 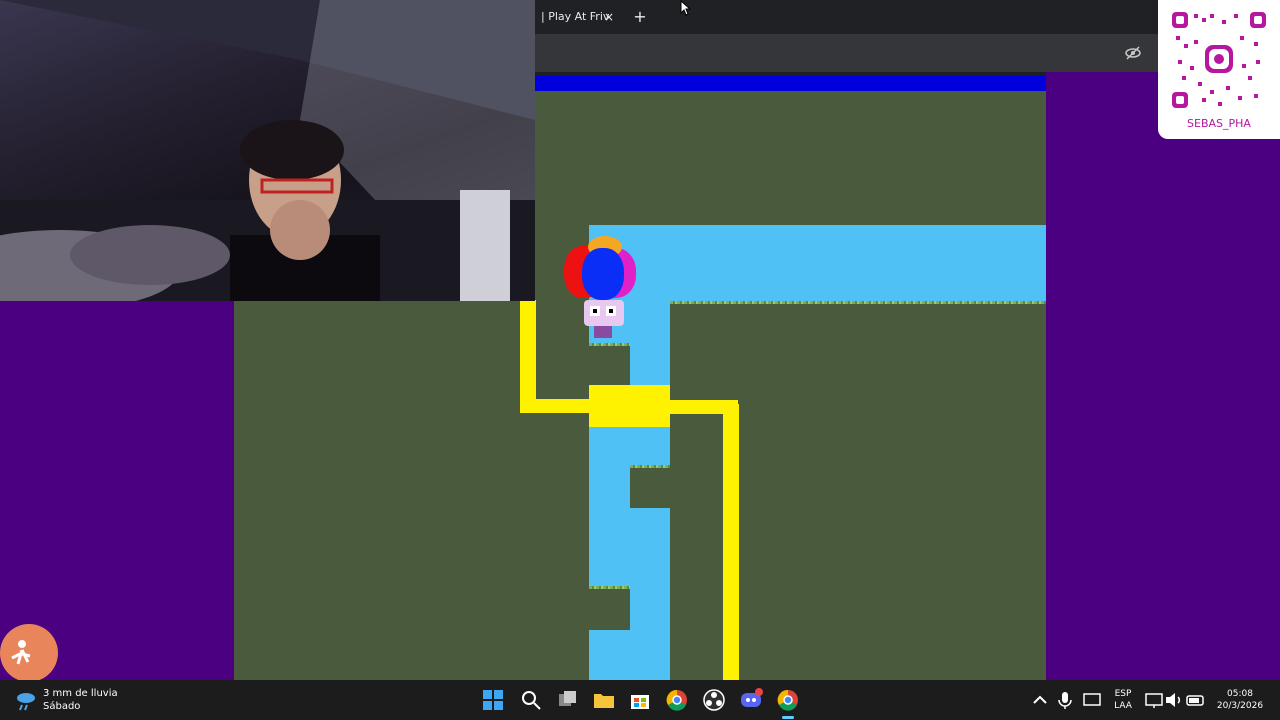 What do you see at coordinates (1174, 700) in the screenshot?
I see `volume-icon` at bounding box center [1174, 700].